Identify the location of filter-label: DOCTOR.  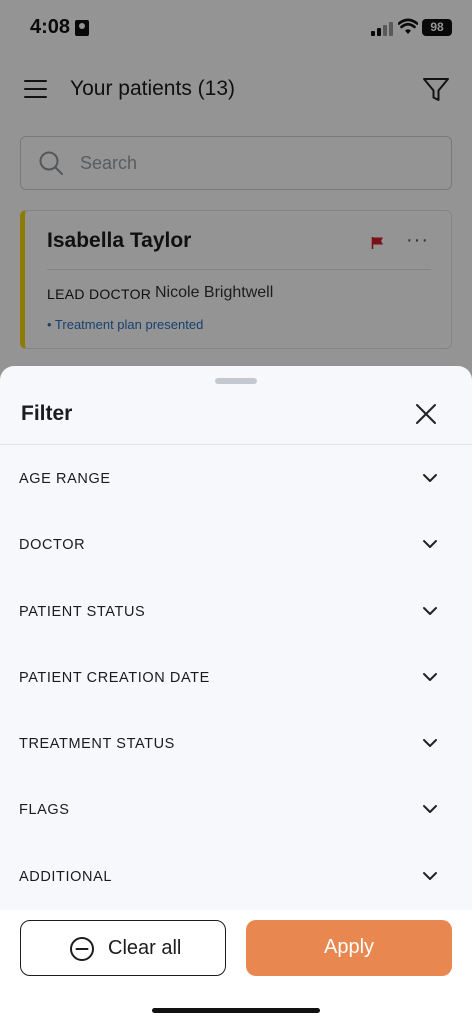
(52, 545).